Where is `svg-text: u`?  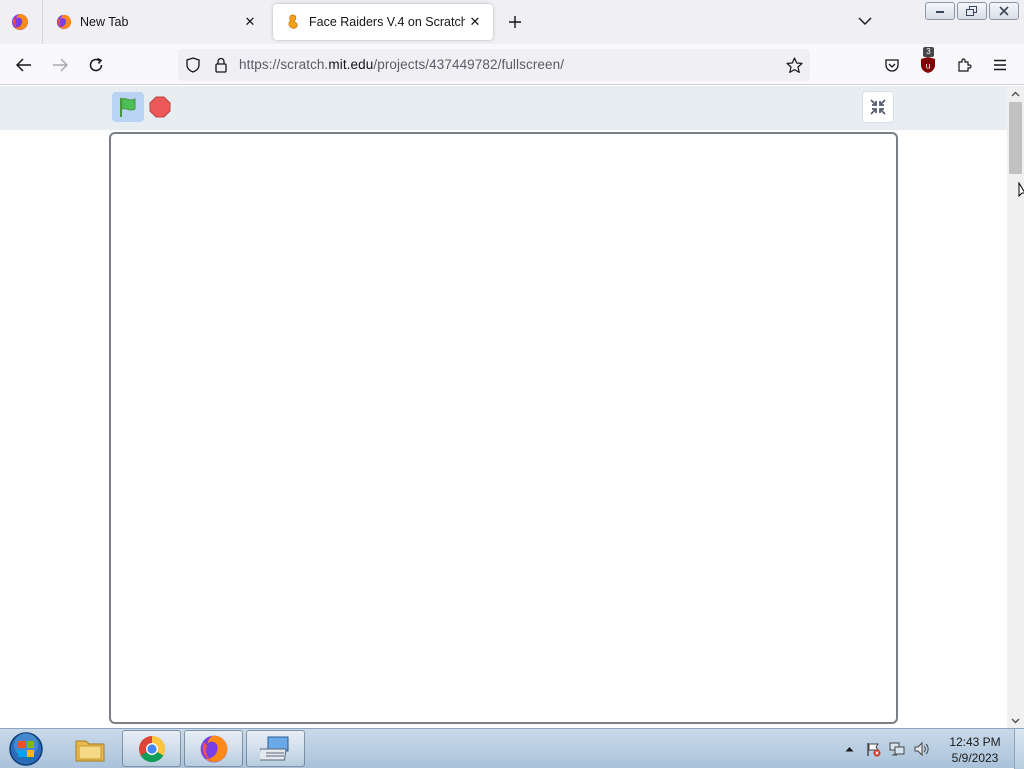
svg-text: u is located at coordinates (927, 66).